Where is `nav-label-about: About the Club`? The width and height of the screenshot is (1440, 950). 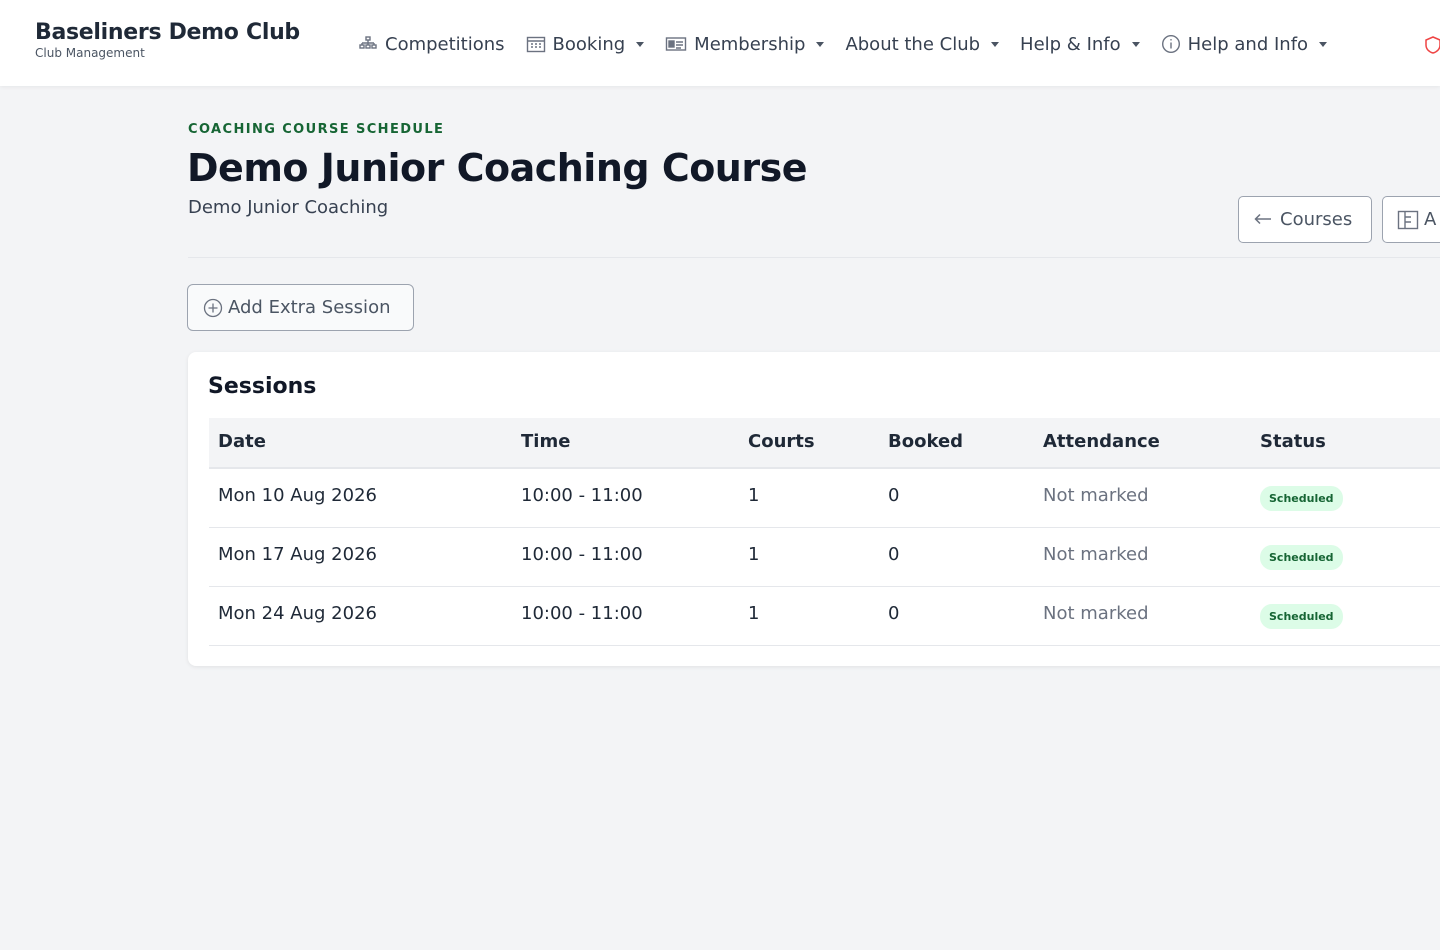
nav-label-about: About the Club is located at coordinates (913, 44).